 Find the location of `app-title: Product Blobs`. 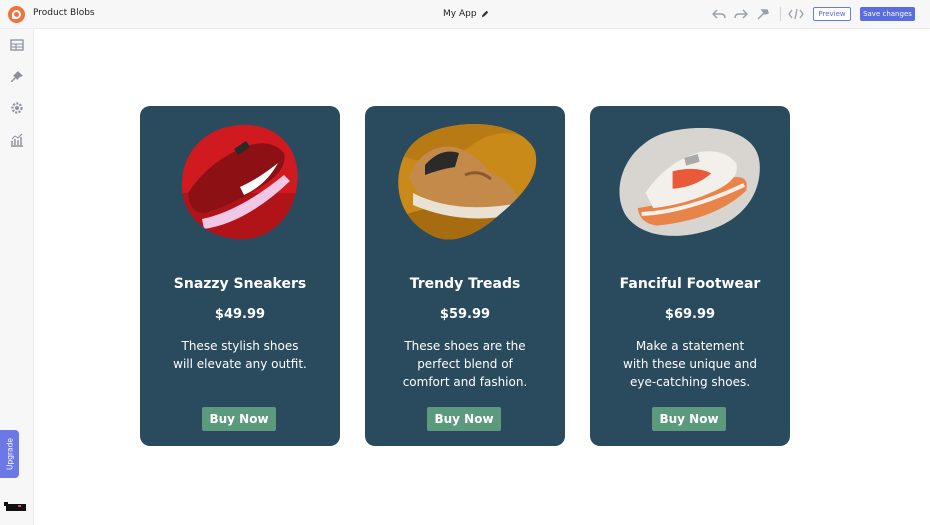

app-title: Product Blobs is located at coordinates (64, 13).